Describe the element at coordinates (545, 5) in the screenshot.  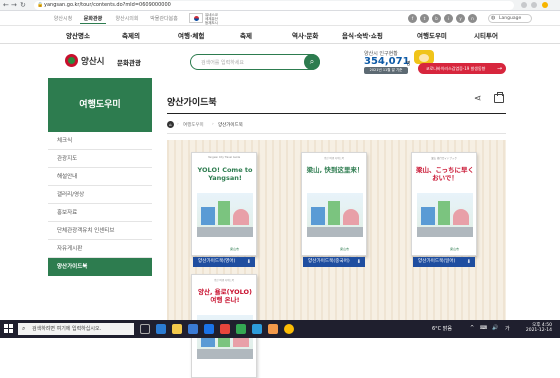
I see `menu-icon` at that location.